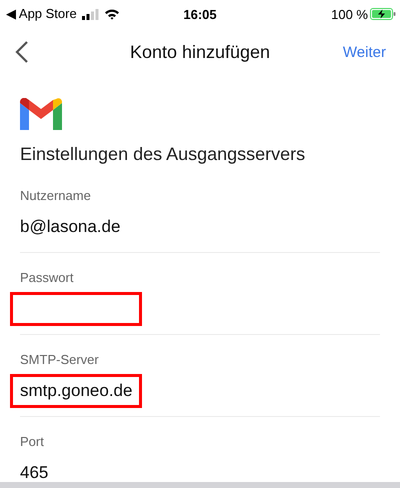  What do you see at coordinates (41, 114) in the screenshot?
I see `mail-logo-icon` at bounding box center [41, 114].